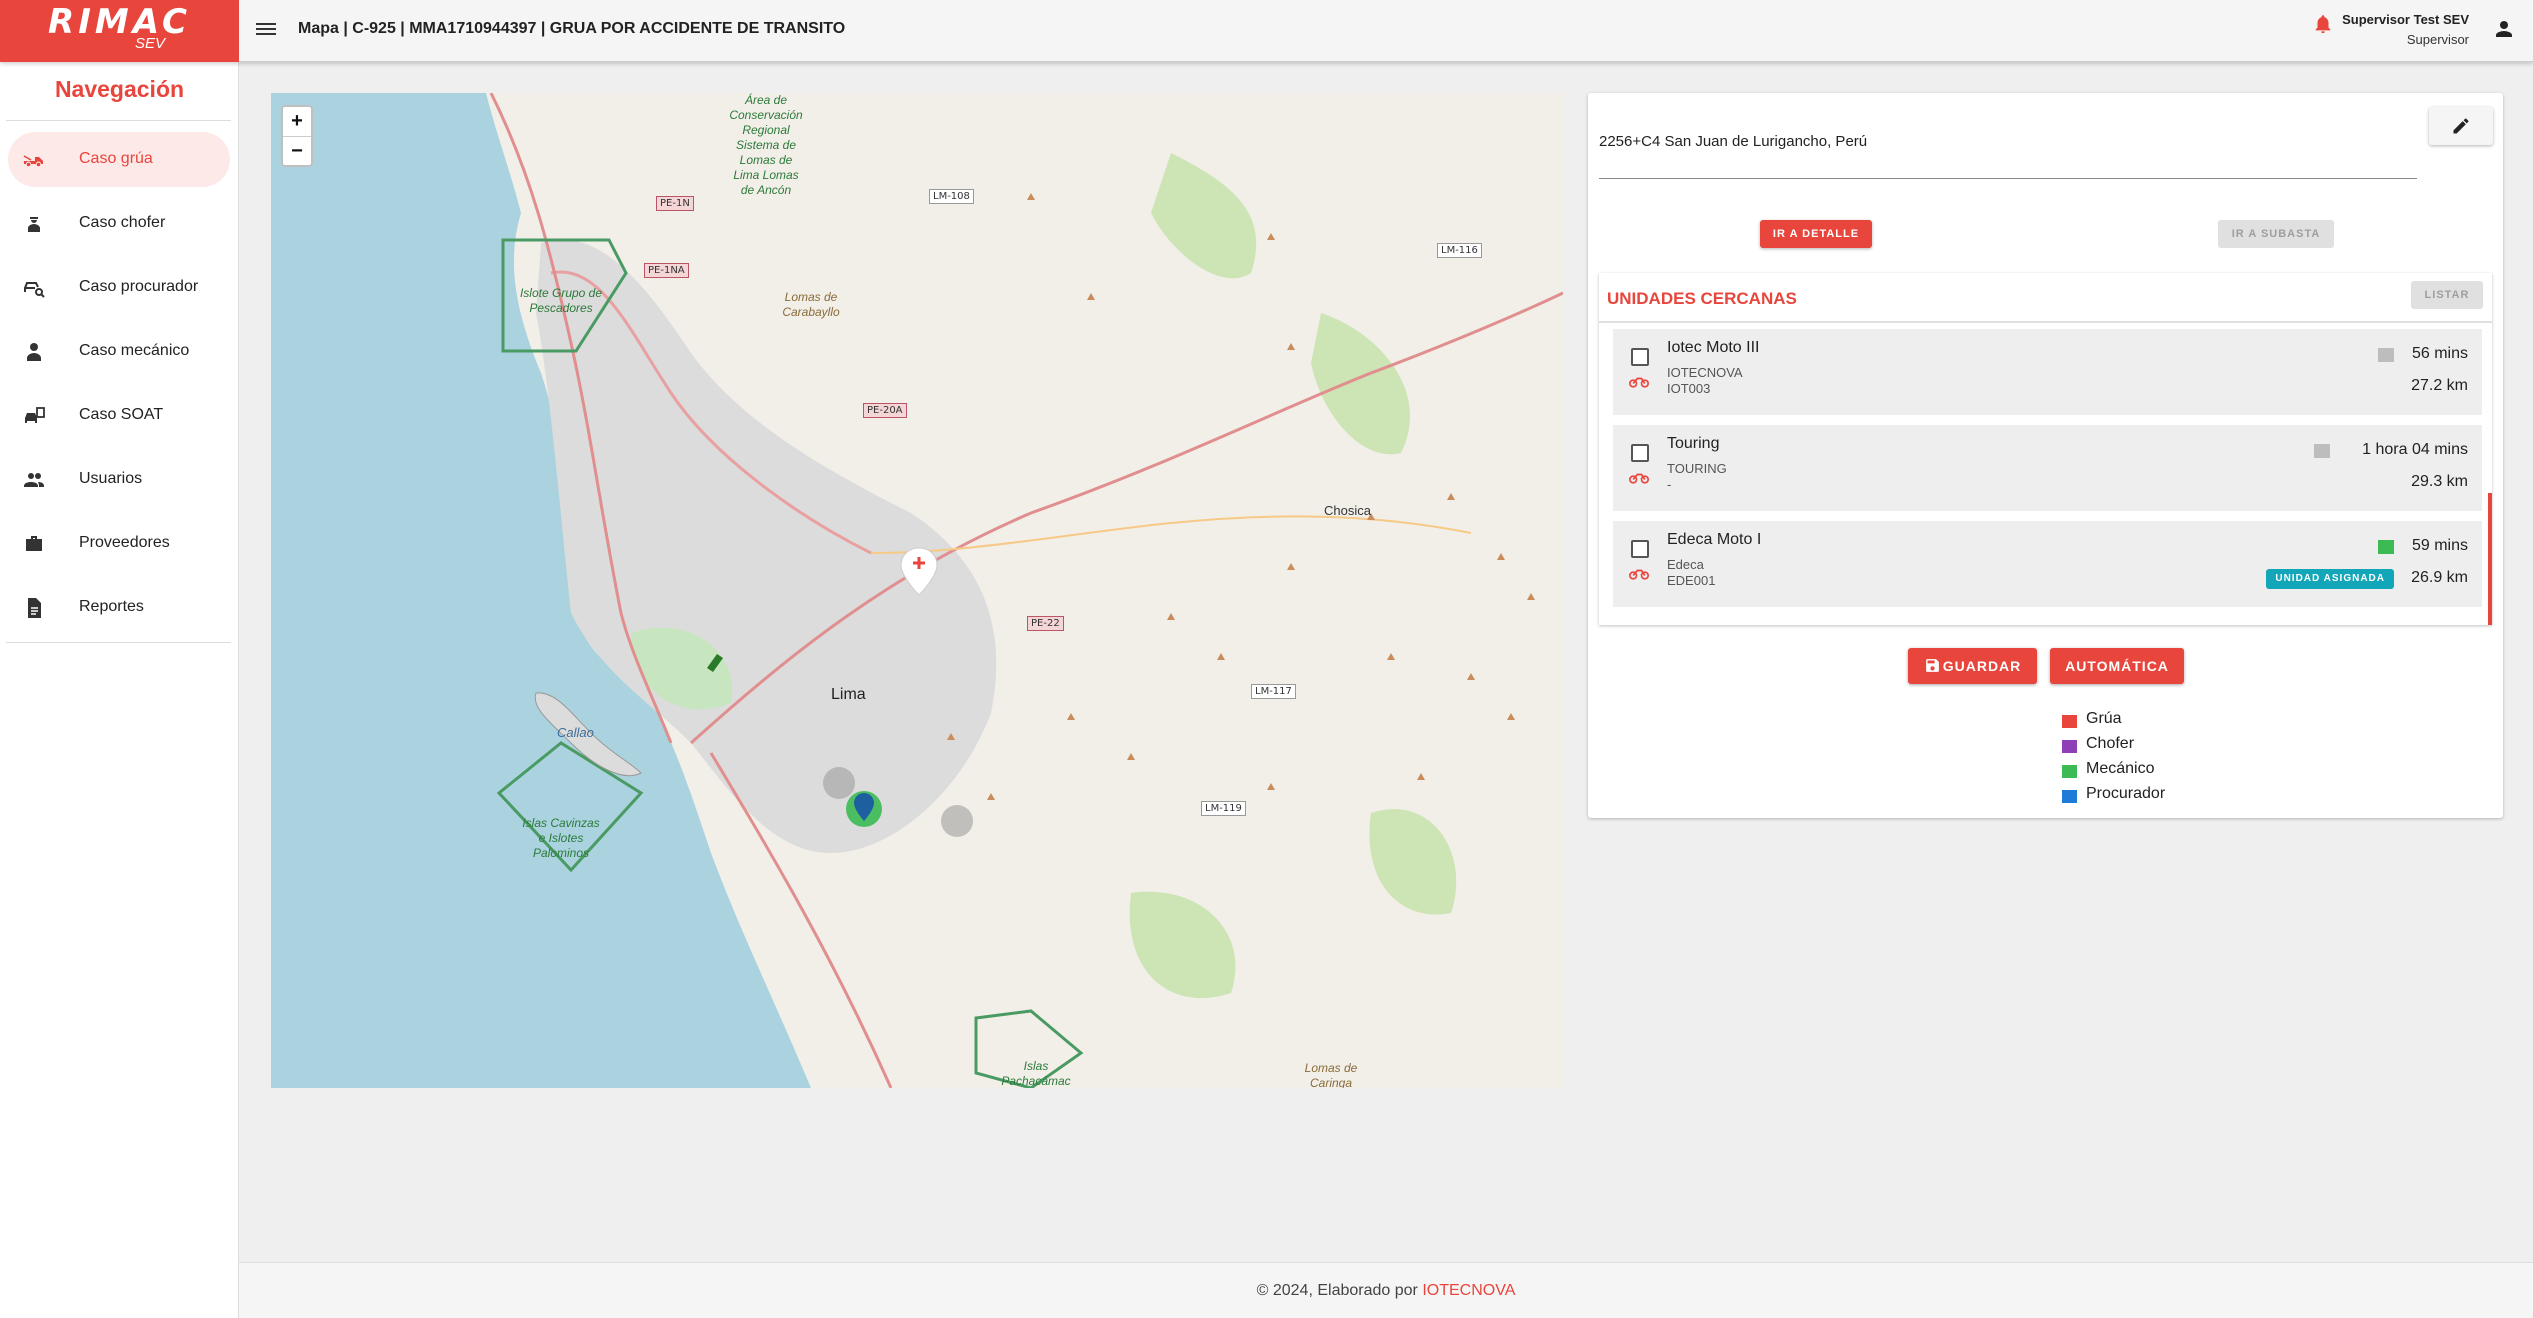  Describe the element at coordinates (124, 542) in the screenshot. I see `sidebar-item-label: Proveedores` at that location.